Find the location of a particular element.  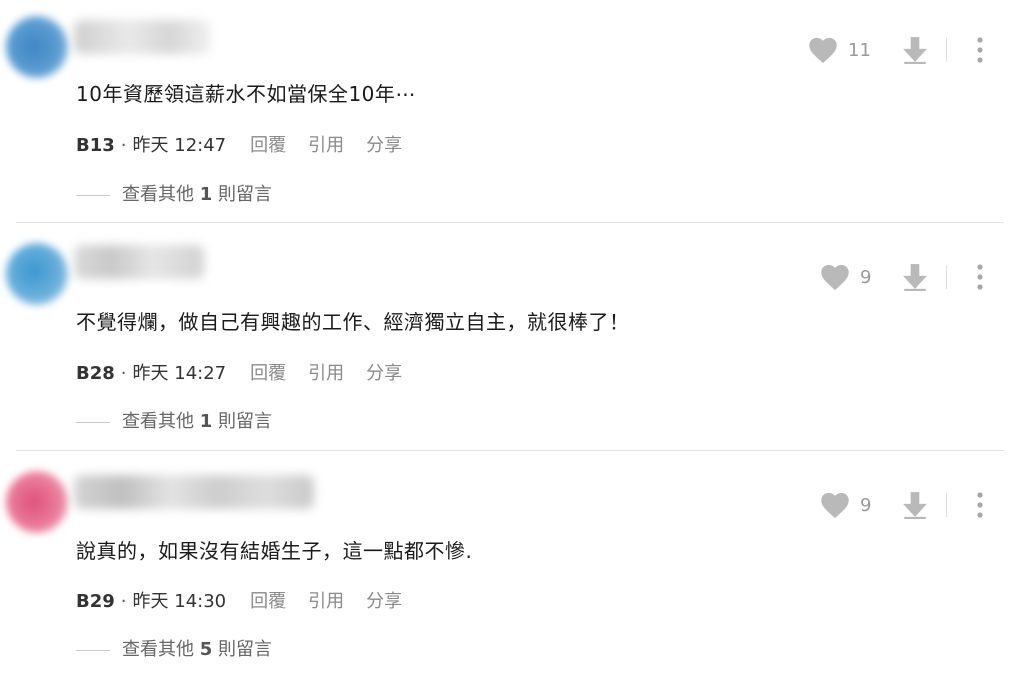

timestamp: 昨天 14:30 is located at coordinates (179, 601).